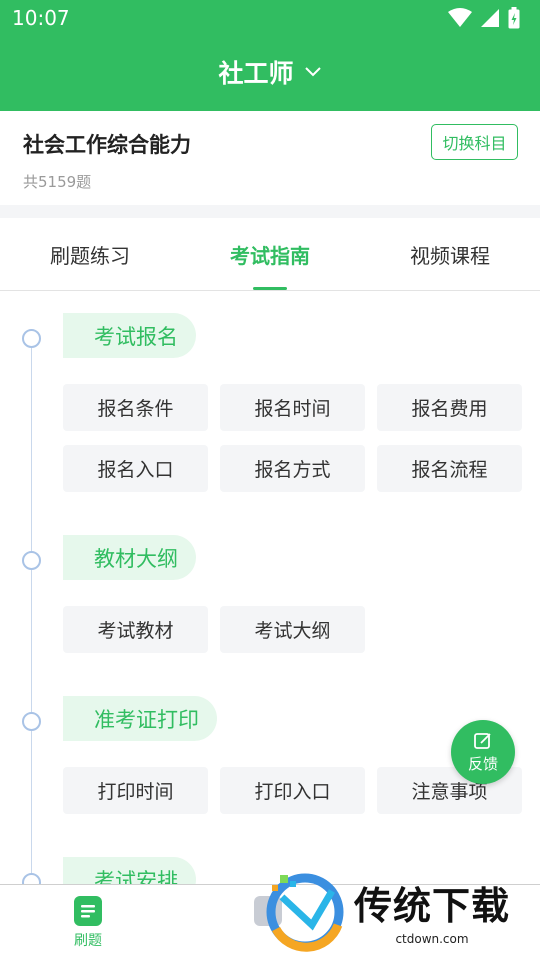 Image resolution: width=540 pixels, height=960 pixels. I want to click on app-header: 10:07 社工师, so click(270, 55).